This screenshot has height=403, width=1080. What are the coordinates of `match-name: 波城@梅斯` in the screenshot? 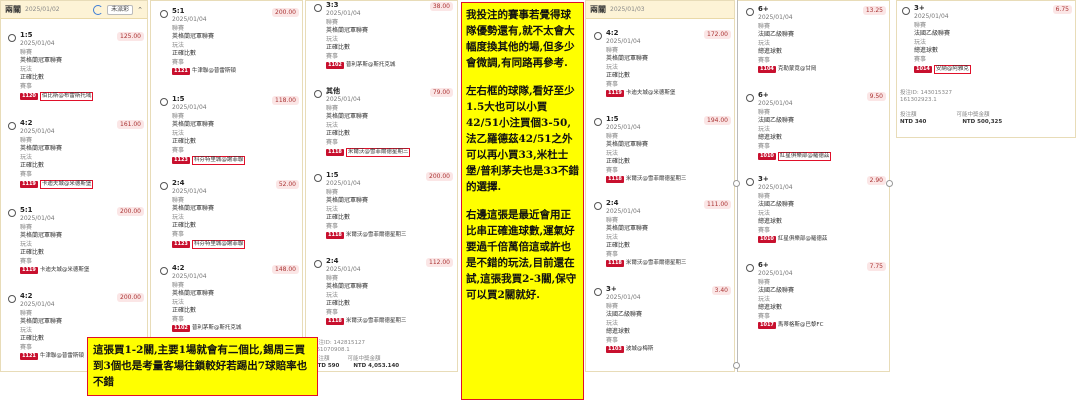 It's located at (640, 350).